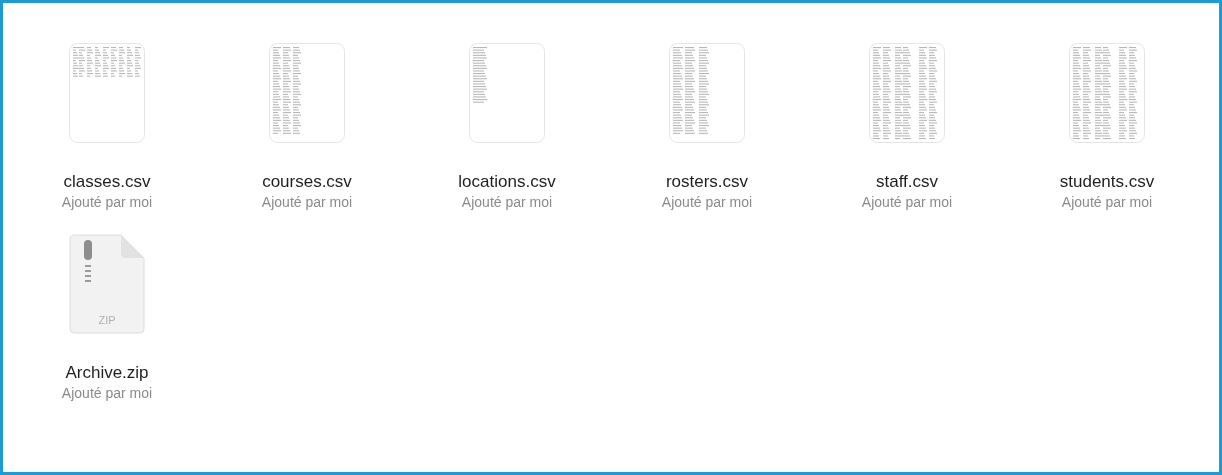 The image size is (1222, 475). Describe the element at coordinates (107, 283) in the screenshot. I see `zip-file-icon: ZIP` at that location.